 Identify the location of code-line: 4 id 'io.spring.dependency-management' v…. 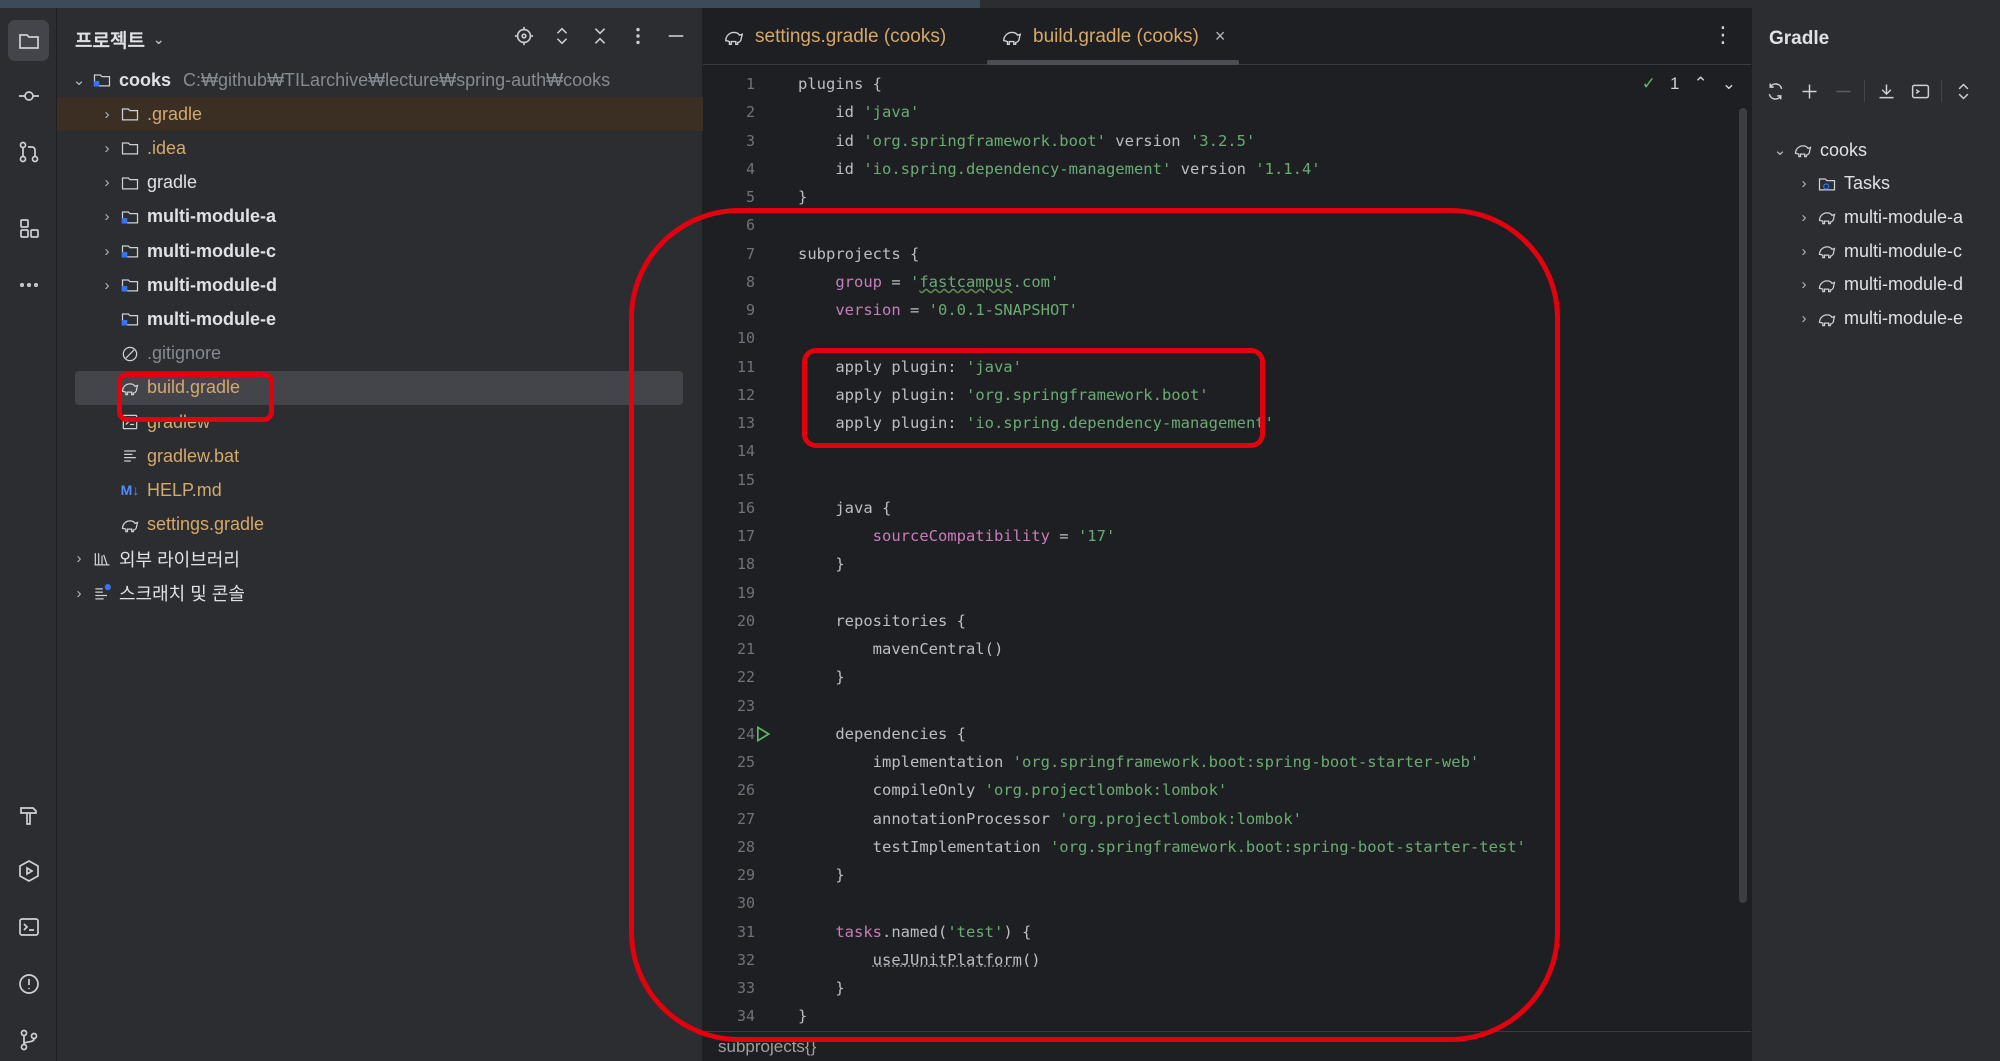
(1227, 169).